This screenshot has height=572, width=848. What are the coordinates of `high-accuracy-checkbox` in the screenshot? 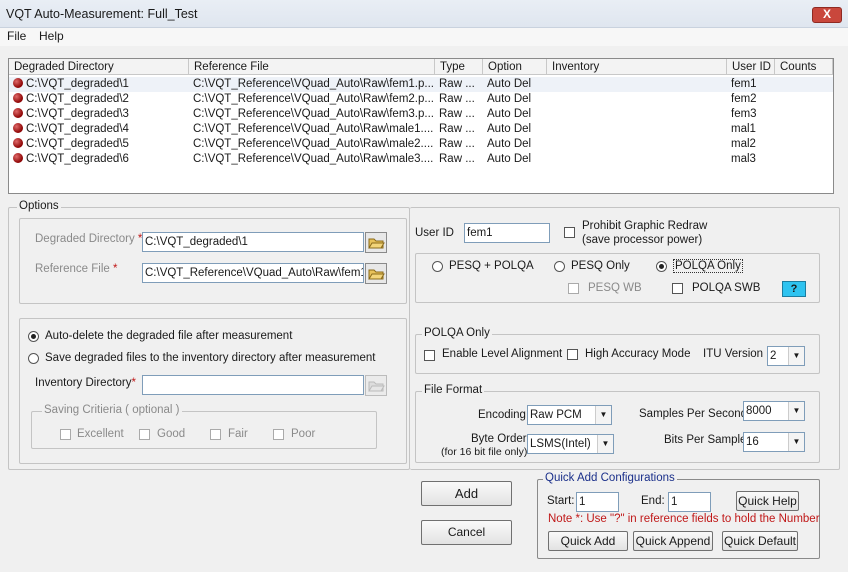 It's located at (572, 354).